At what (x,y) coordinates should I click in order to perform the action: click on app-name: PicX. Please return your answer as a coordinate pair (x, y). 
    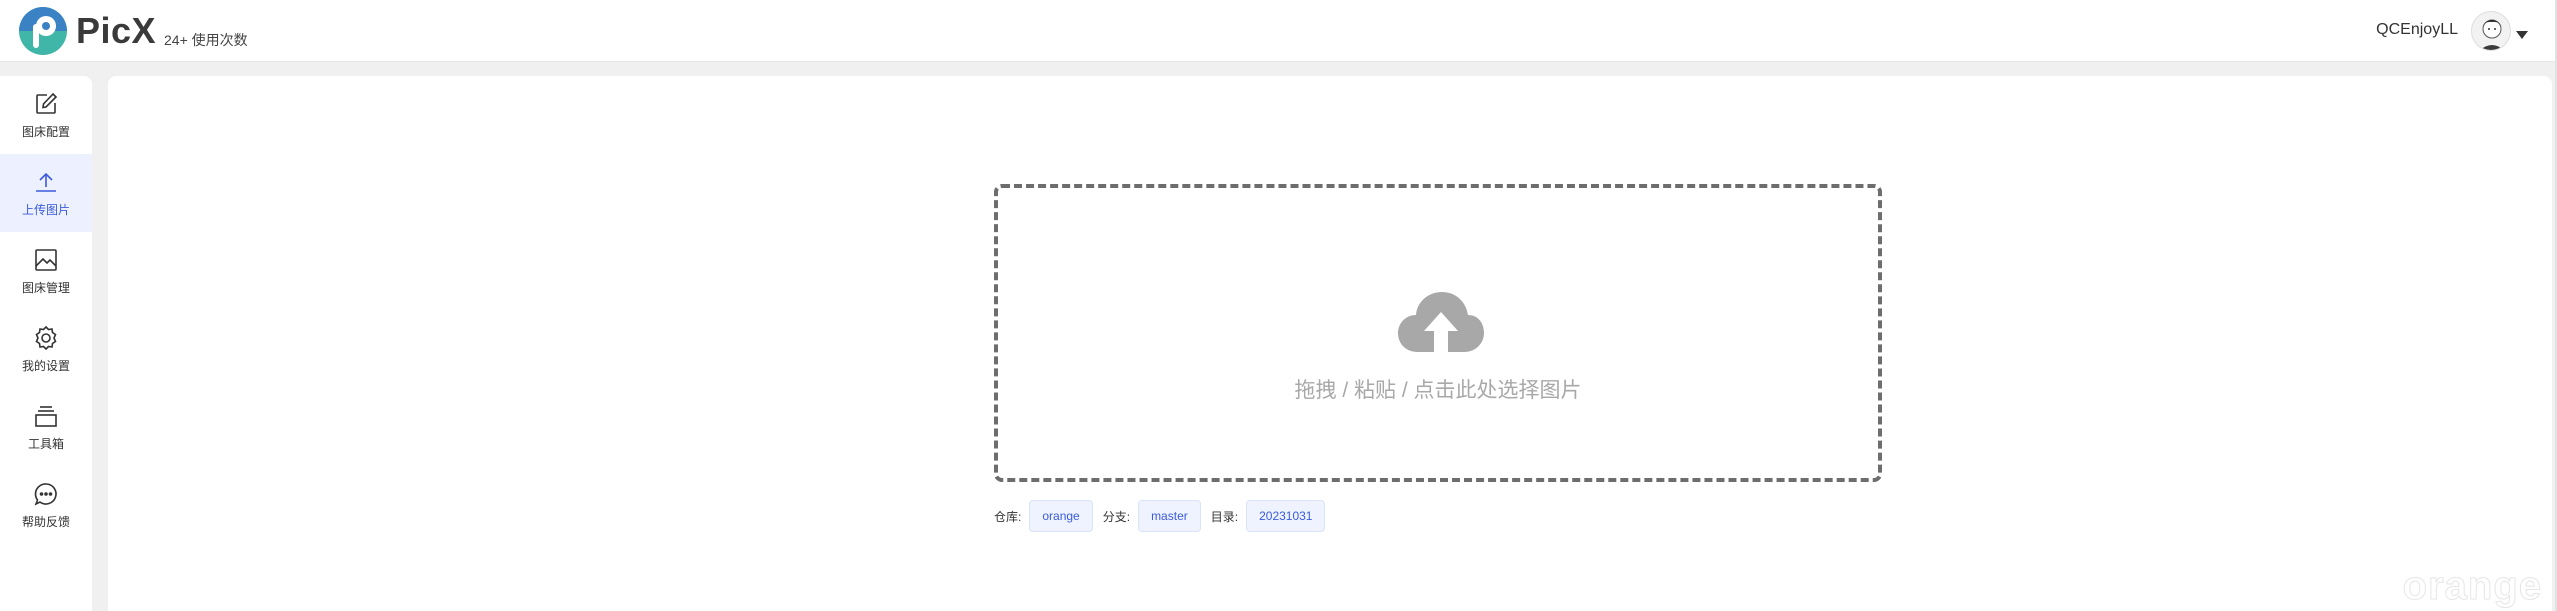
    Looking at the image, I should click on (116, 31).